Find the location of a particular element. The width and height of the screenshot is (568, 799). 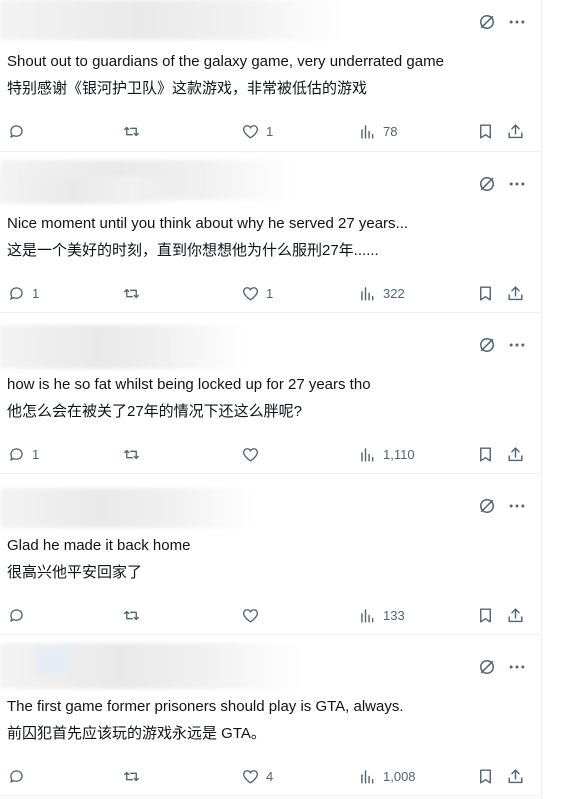

action-bar: 1 1 322 is located at coordinates (270, 293).